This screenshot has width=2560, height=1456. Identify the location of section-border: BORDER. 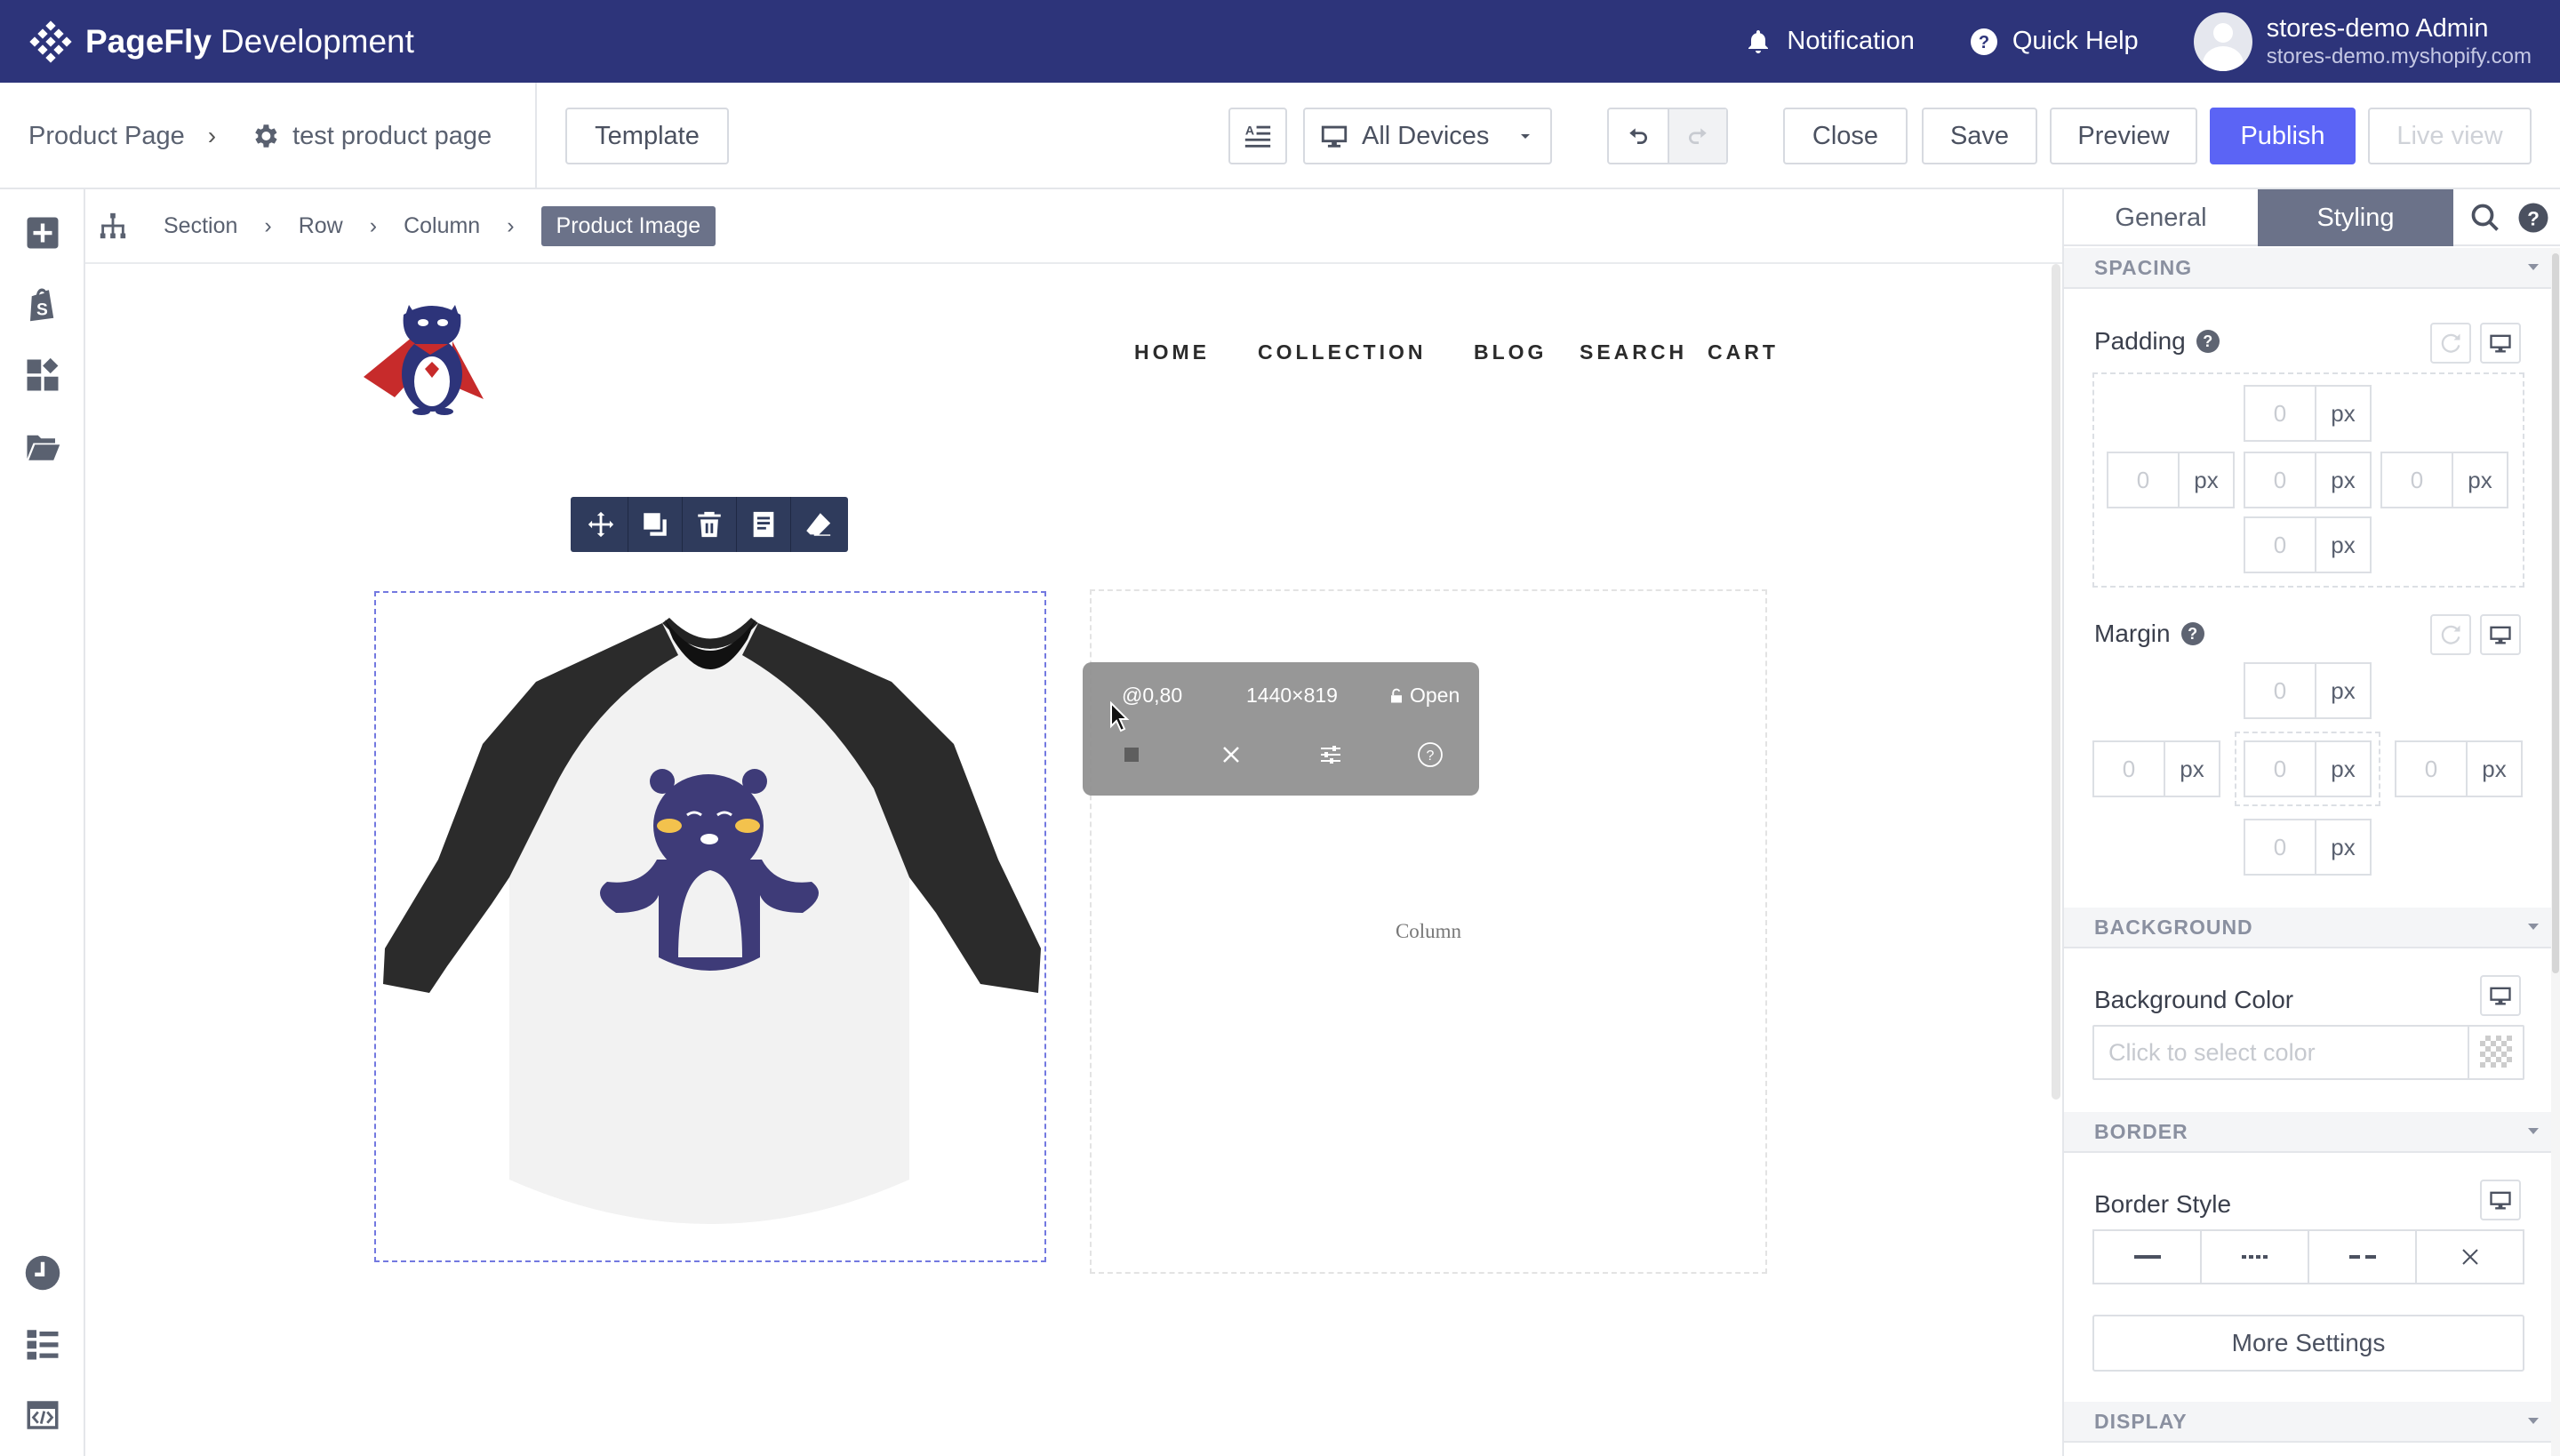
(2307, 1132).